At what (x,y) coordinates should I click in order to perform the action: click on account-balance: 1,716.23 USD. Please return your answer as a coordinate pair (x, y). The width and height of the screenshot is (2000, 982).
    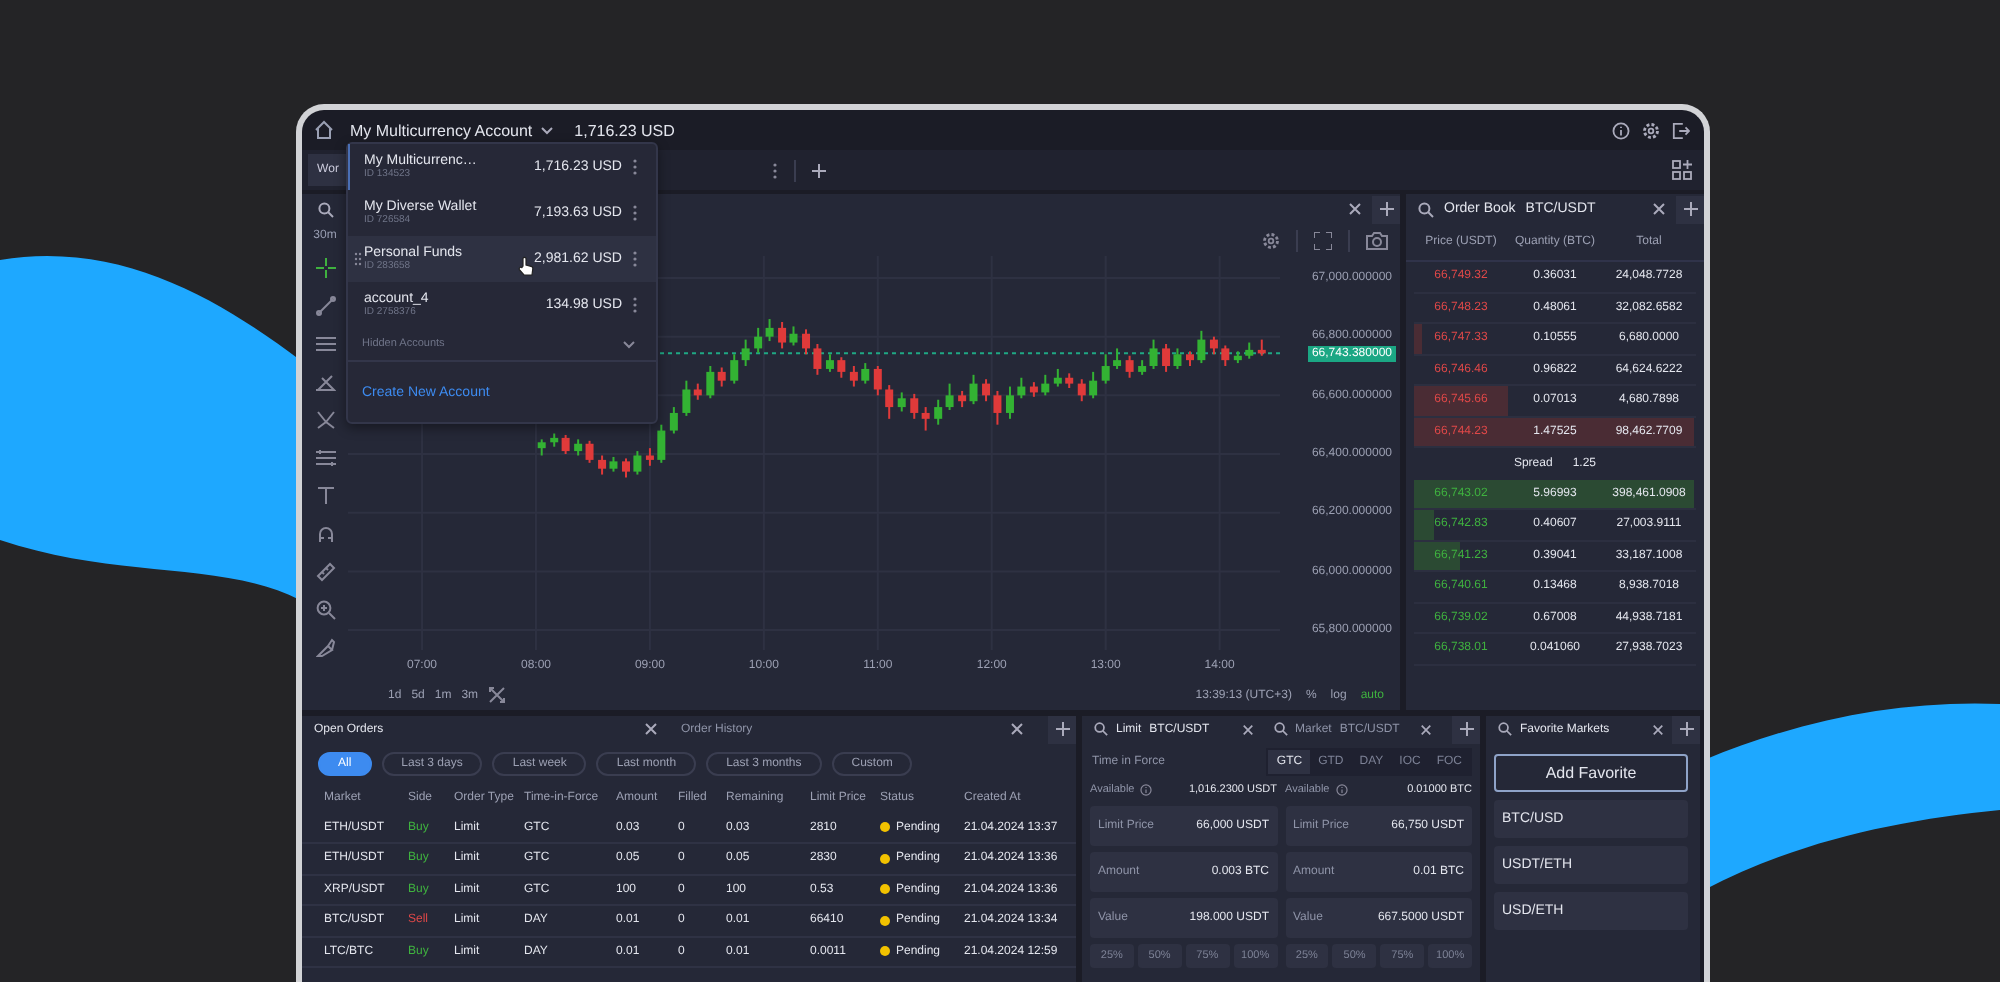
    Looking at the image, I should click on (624, 130).